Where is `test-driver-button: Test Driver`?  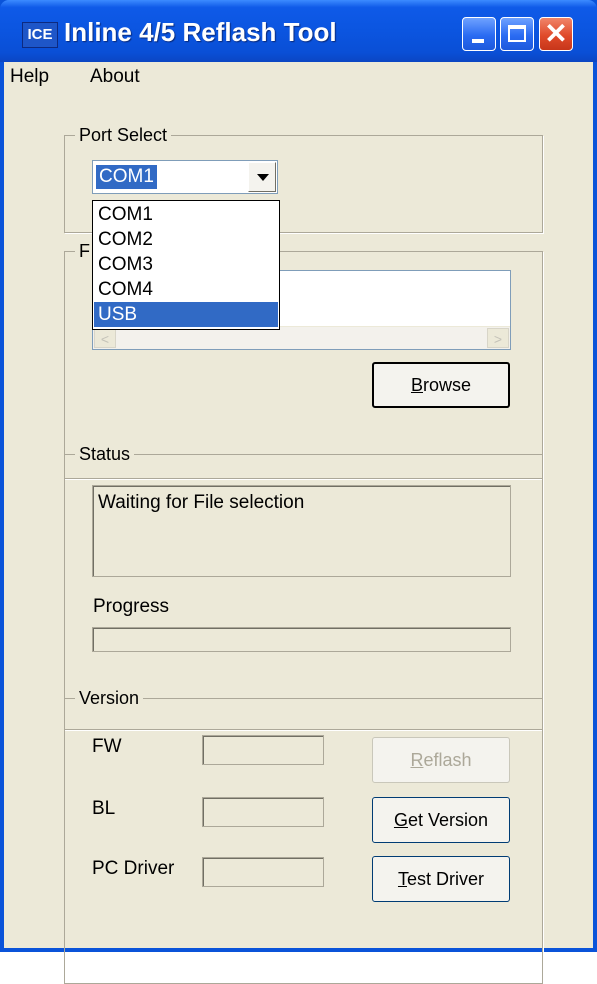
test-driver-button: Test Driver is located at coordinates (441, 879).